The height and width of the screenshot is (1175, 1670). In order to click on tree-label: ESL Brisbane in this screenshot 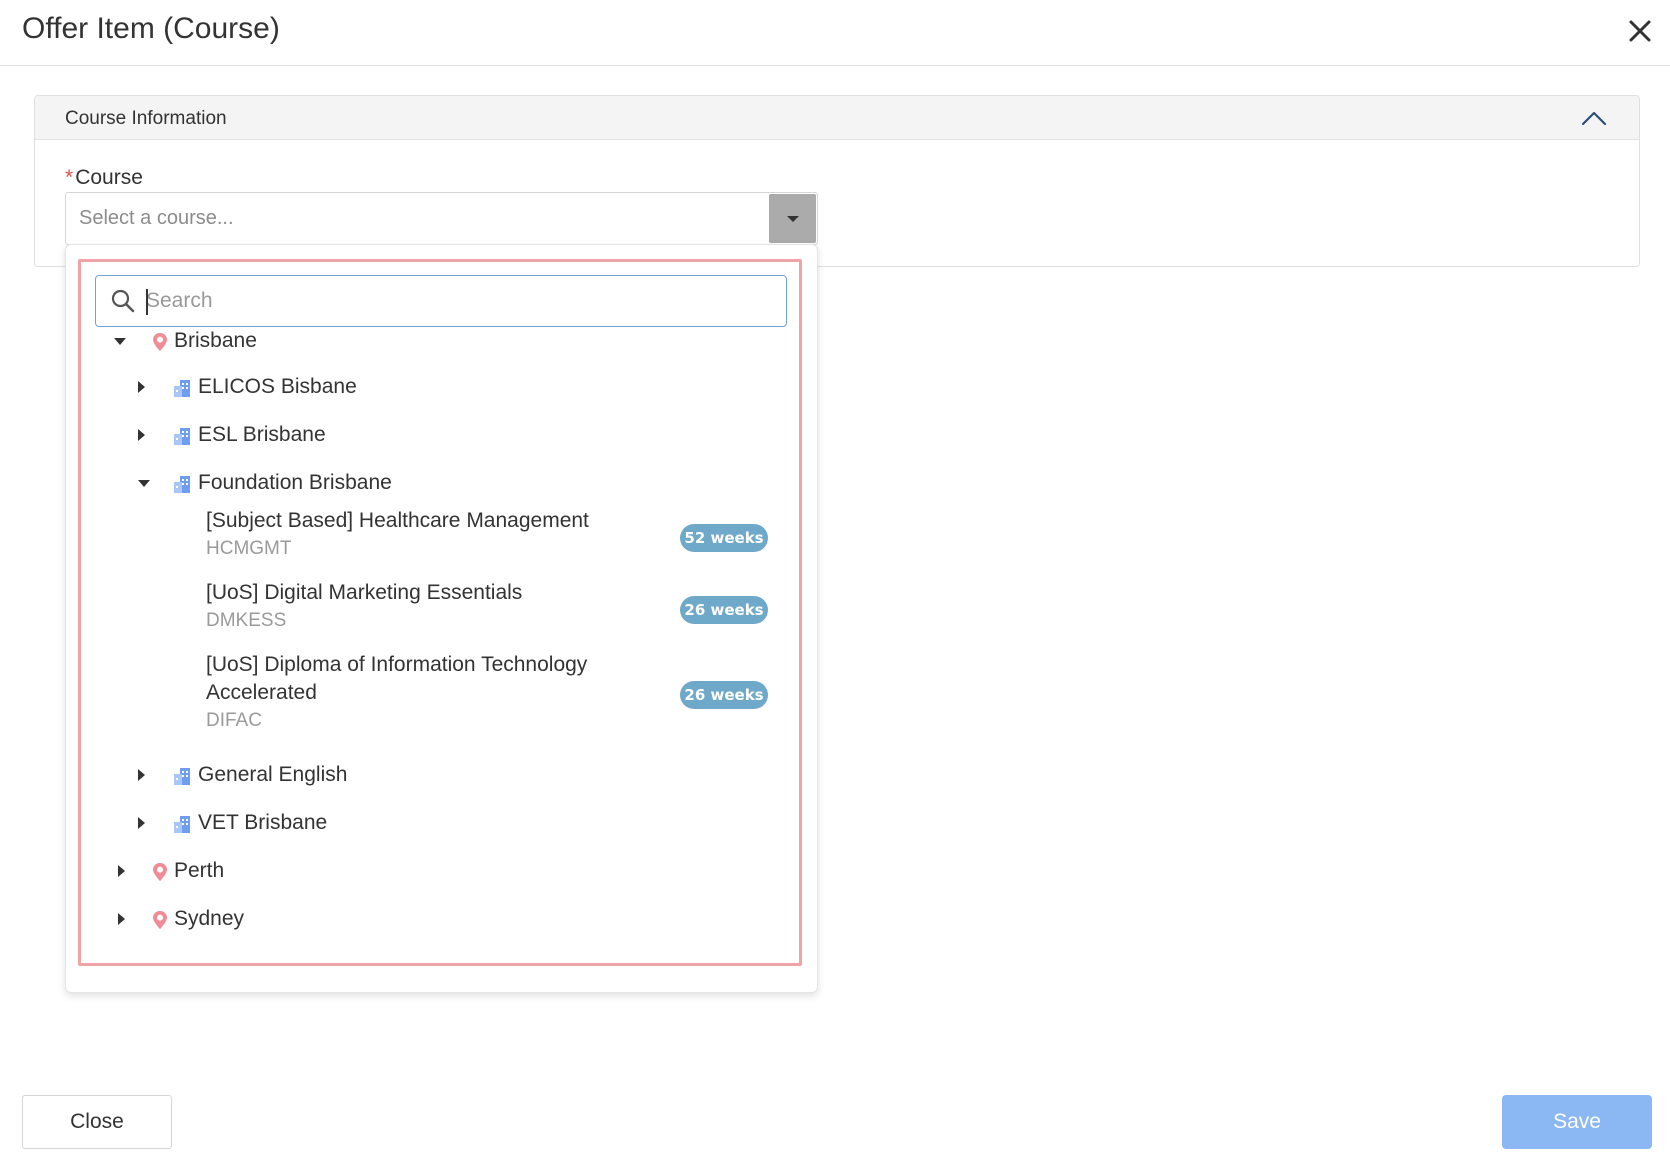, I will do `click(262, 434)`.